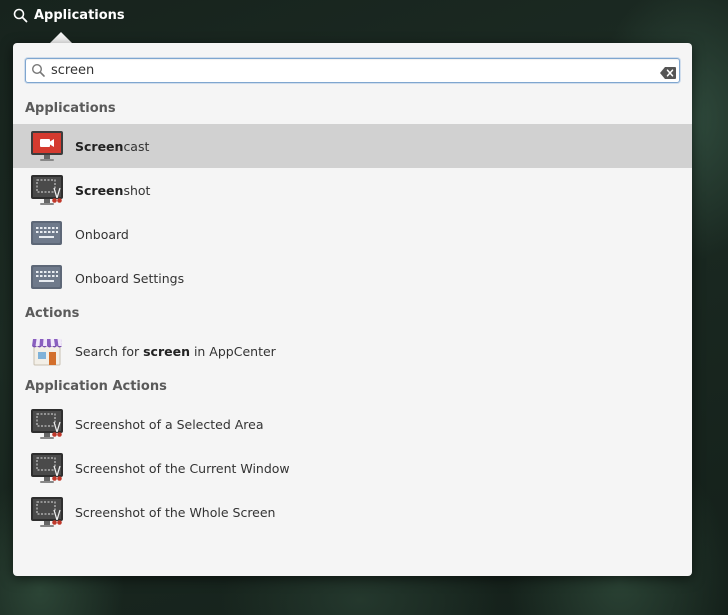 This screenshot has width=728, height=615. I want to click on category-actions: Actions, so click(52, 313).